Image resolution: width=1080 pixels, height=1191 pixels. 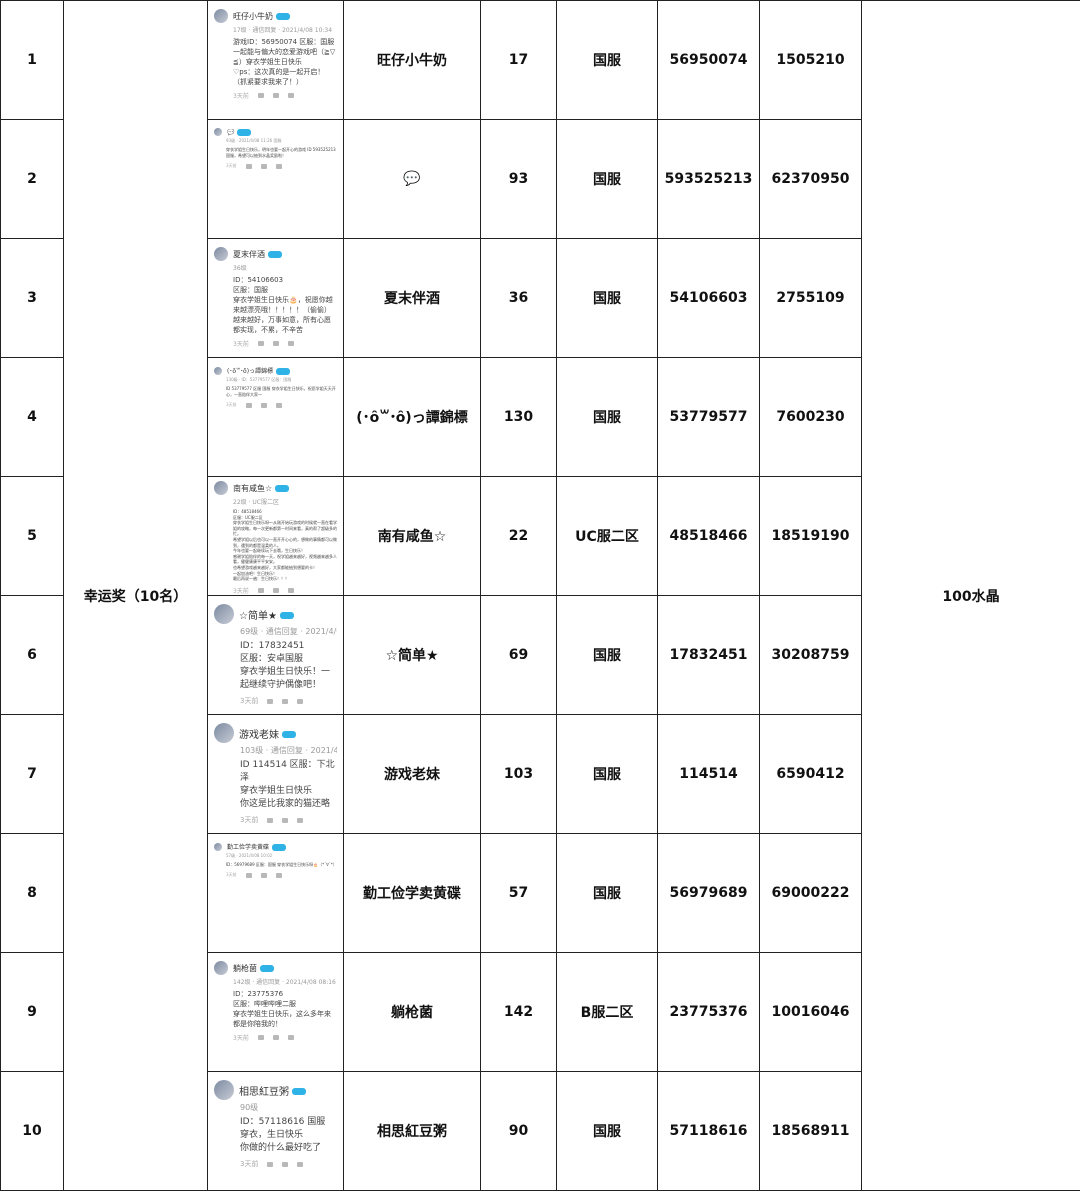 I want to click on row-index-cell: 5, so click(x=32, y=536).